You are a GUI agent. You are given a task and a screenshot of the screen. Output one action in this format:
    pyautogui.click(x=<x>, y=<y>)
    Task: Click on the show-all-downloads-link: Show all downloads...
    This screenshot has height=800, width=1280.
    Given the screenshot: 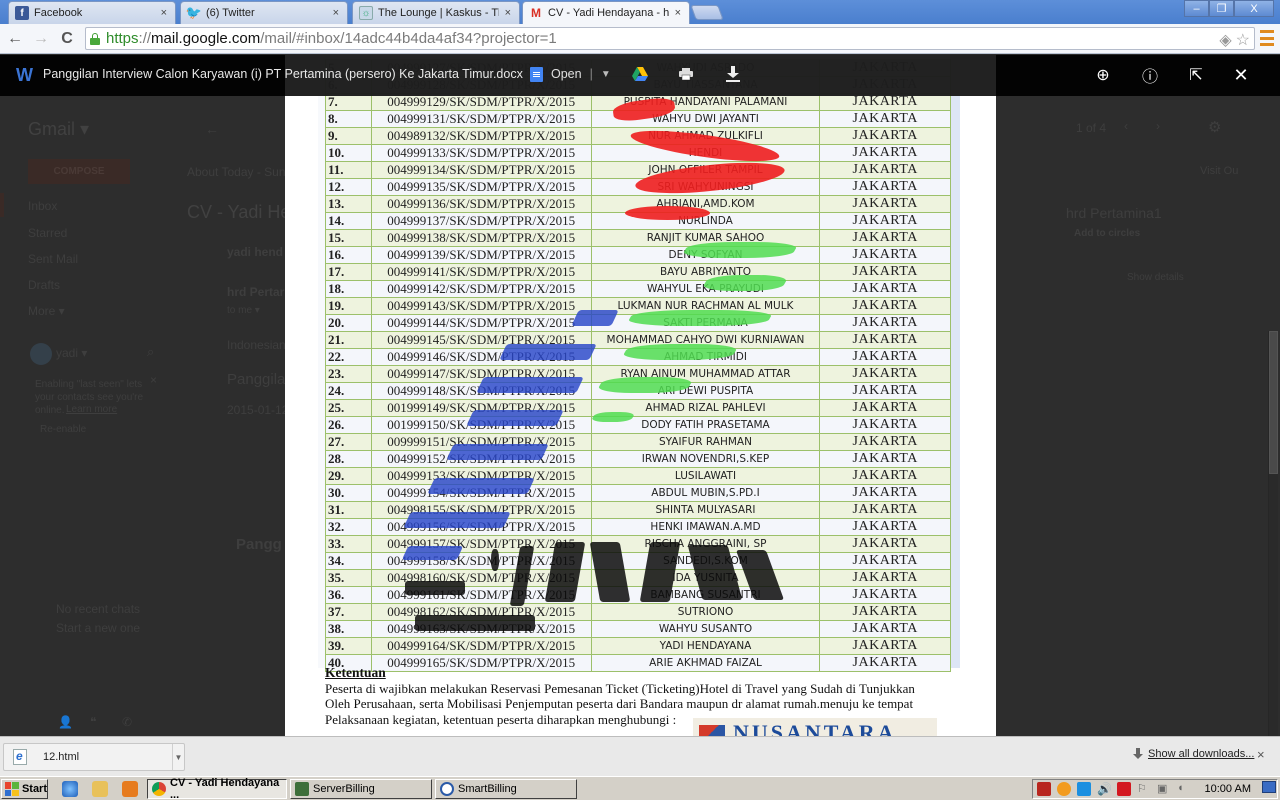 What is the action you would take?
    pyautogui.click(x=1201, y=754)
    